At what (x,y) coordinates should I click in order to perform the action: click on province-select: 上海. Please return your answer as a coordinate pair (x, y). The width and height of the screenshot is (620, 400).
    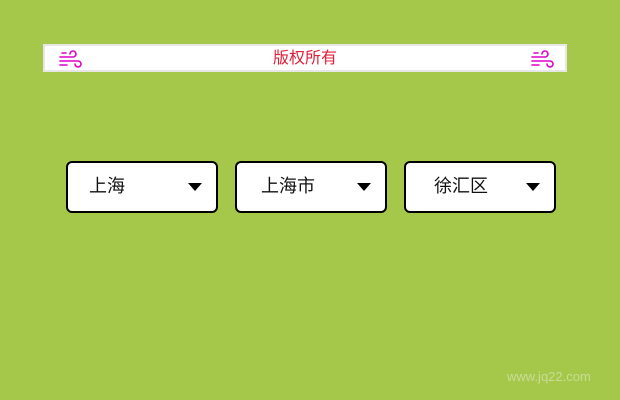
    Looking at the image, I should click on (142, 187).